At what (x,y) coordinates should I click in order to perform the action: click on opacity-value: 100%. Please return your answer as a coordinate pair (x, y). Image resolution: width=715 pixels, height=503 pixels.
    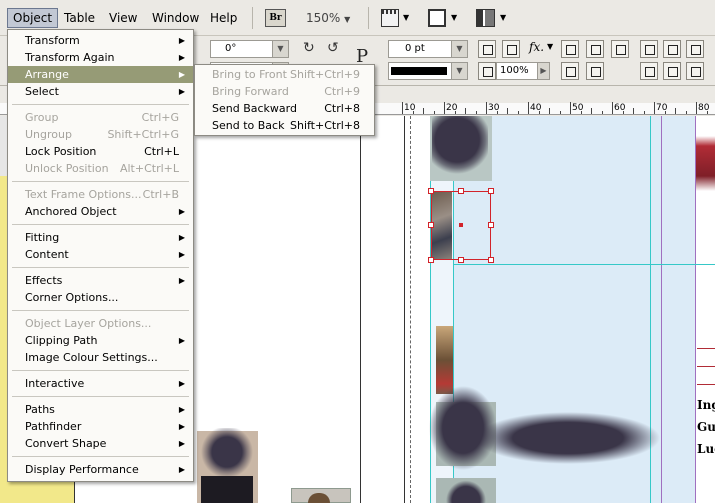
    Looking at the image, I should click on (514, 70).